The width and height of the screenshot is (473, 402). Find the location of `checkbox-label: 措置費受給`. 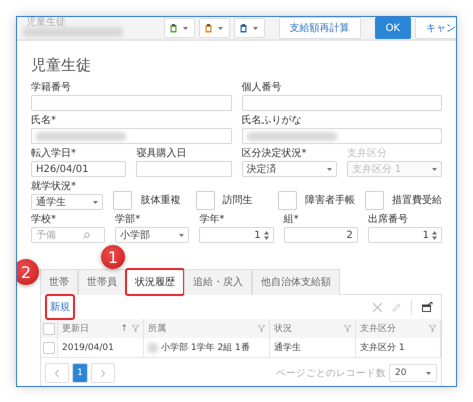

checkbox-label: 措置費受給 is located at coordinates (417, 200).